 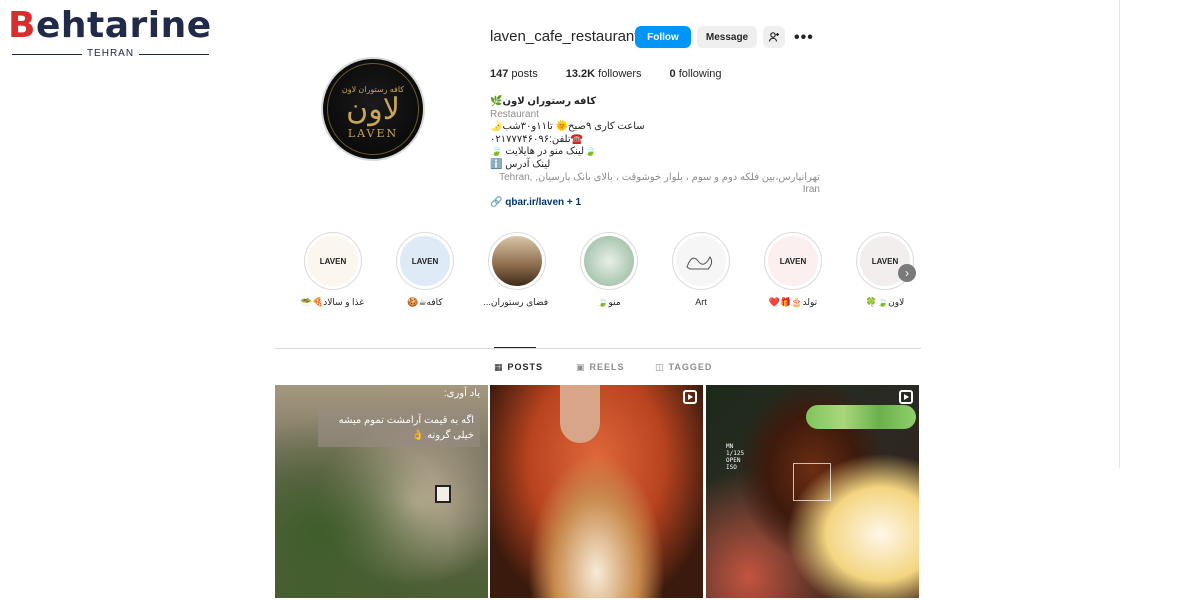 I want to click on post-thumbnail: MN 1/125 OPEN ISO, so click(x=812, y=491).